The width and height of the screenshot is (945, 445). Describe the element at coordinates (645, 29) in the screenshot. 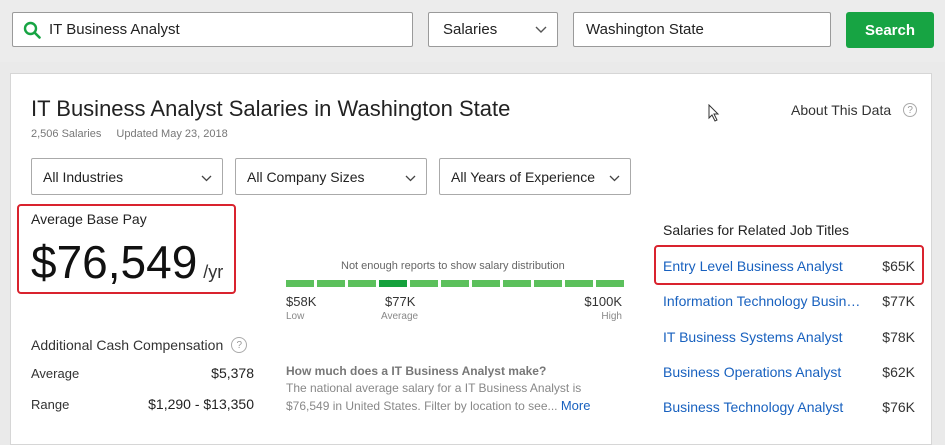

I see `location-value: Washington State` at that location.